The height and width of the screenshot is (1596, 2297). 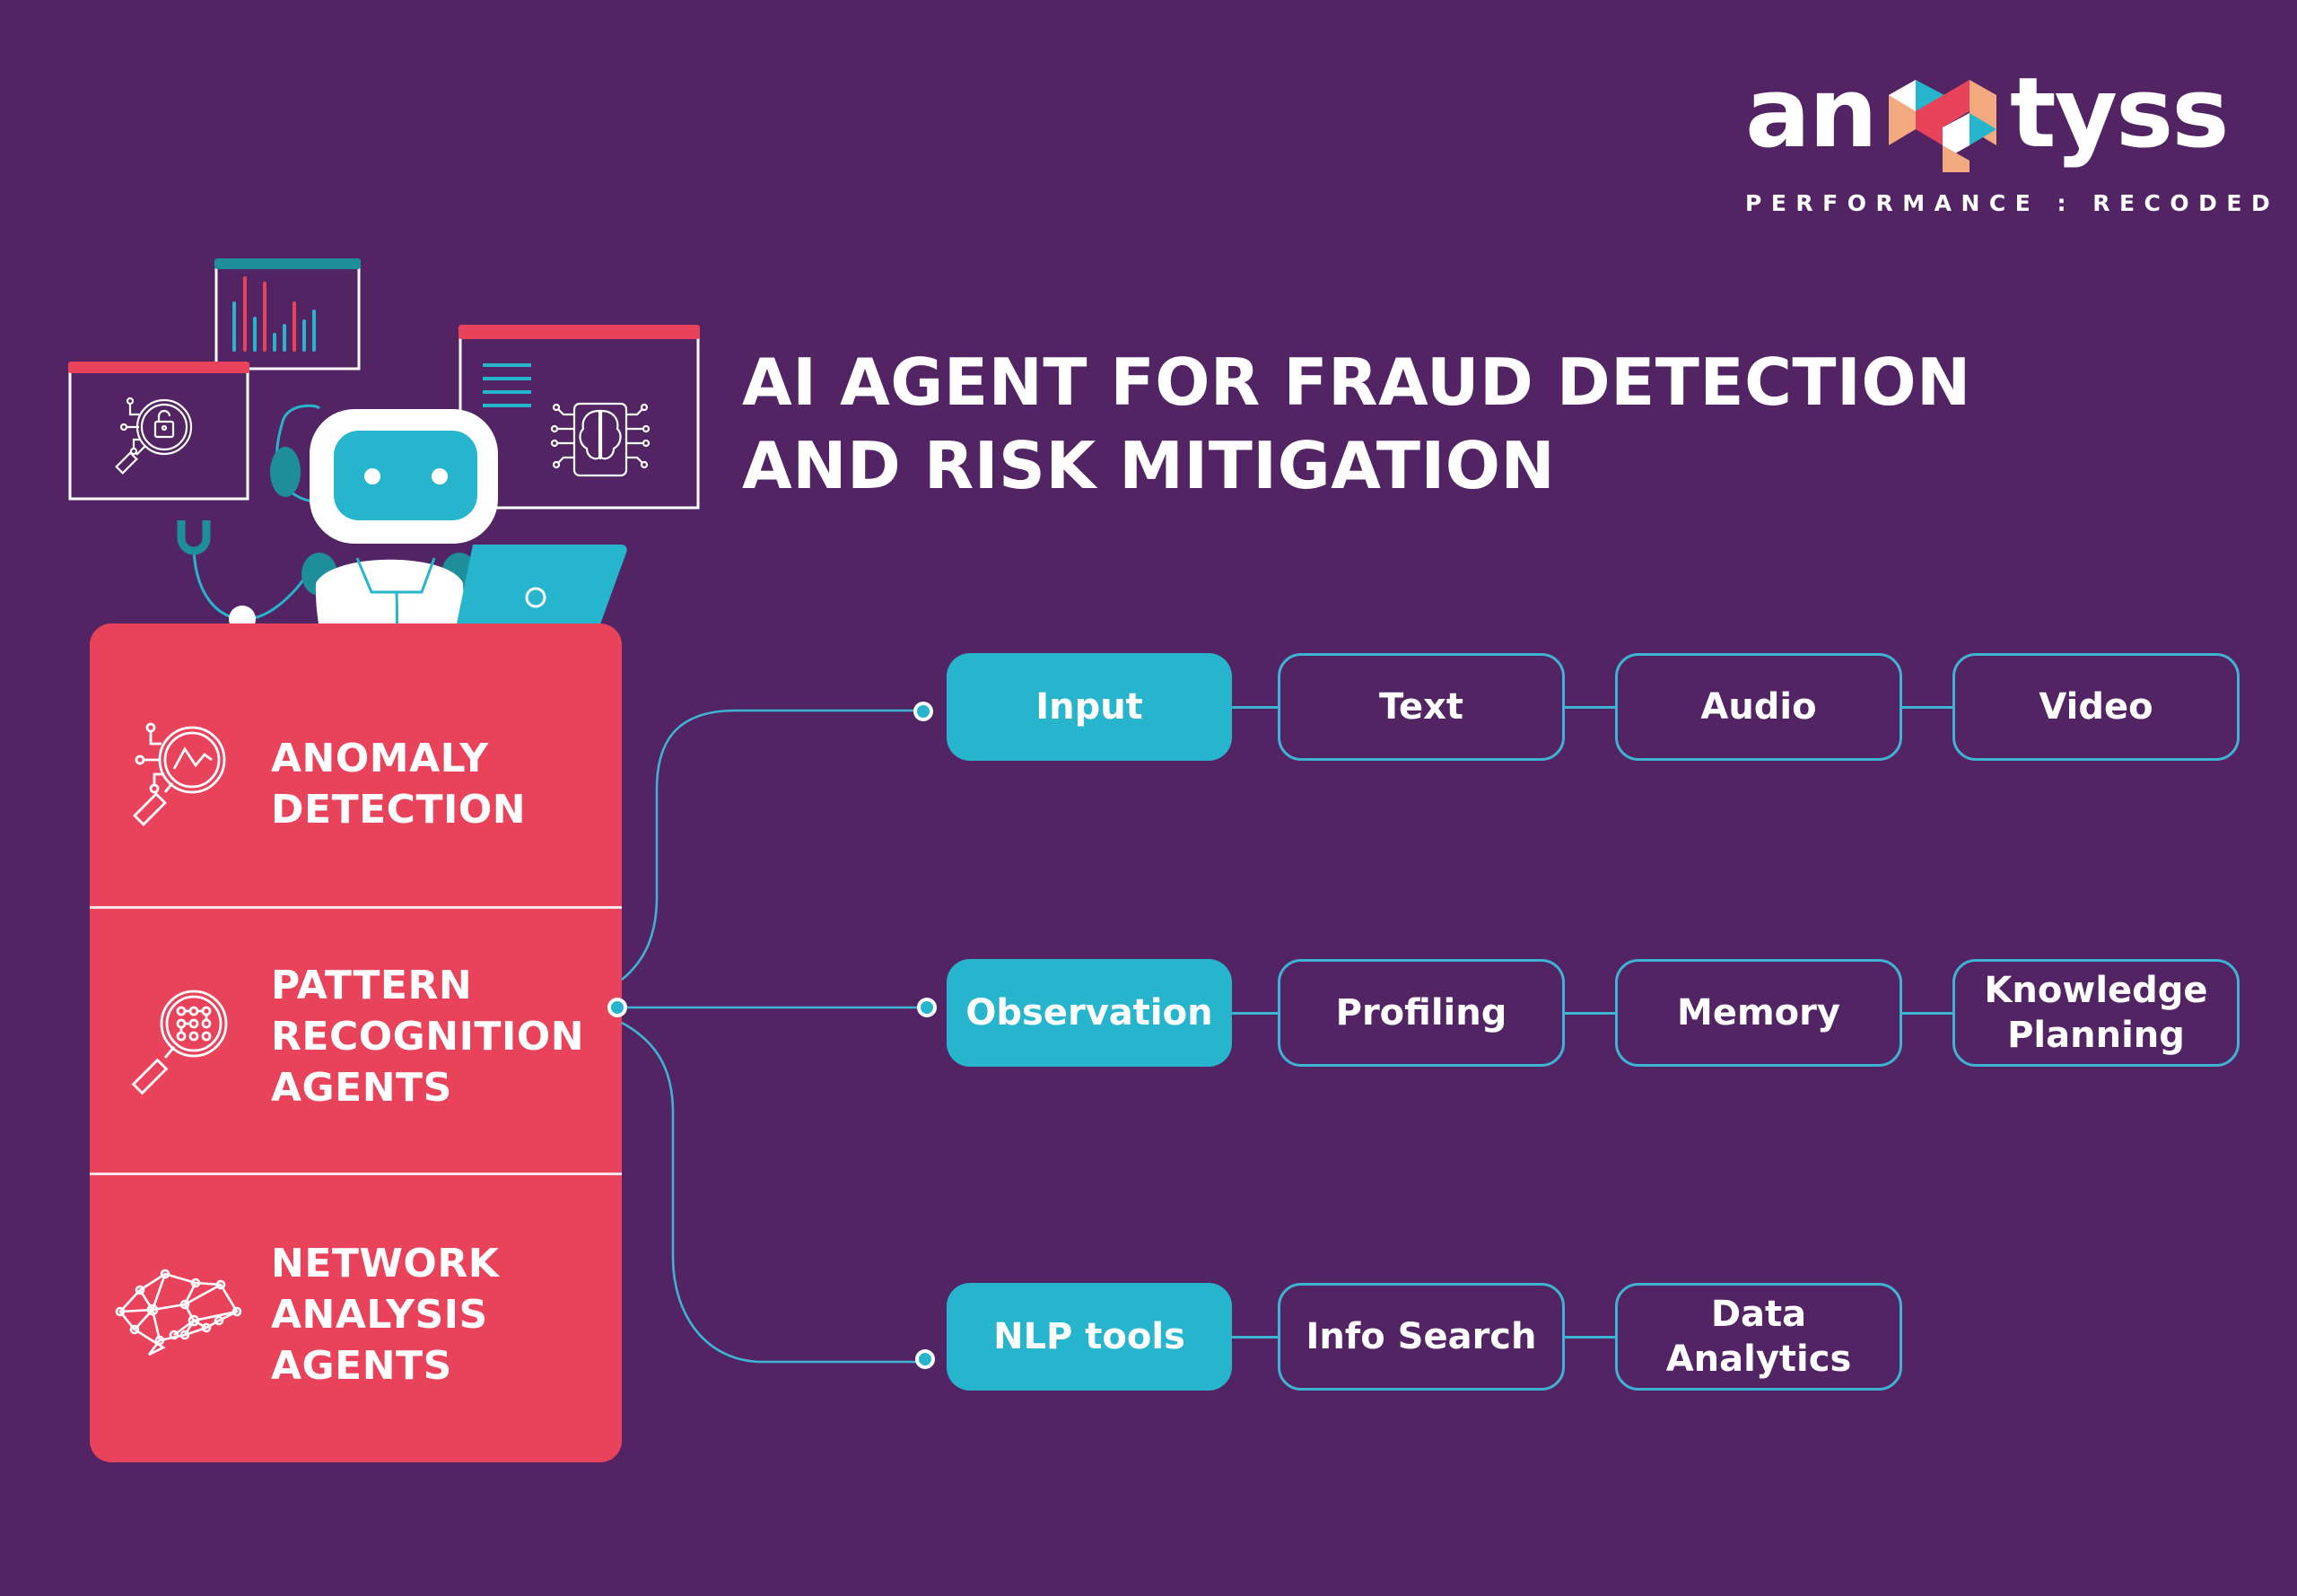 What do you see at coordinates (925, 1359) in the screenshot?
I see `nlp-tools-node` at bounding box center [925, 1359].